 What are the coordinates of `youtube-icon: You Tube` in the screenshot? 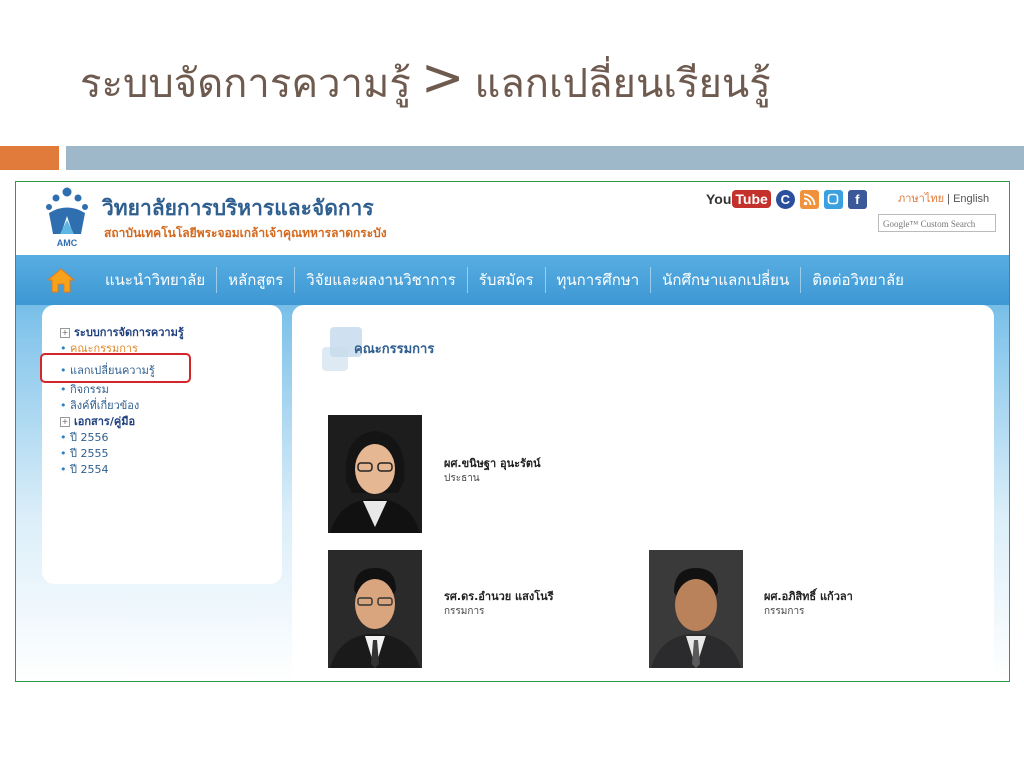 It's located at (738, 199).